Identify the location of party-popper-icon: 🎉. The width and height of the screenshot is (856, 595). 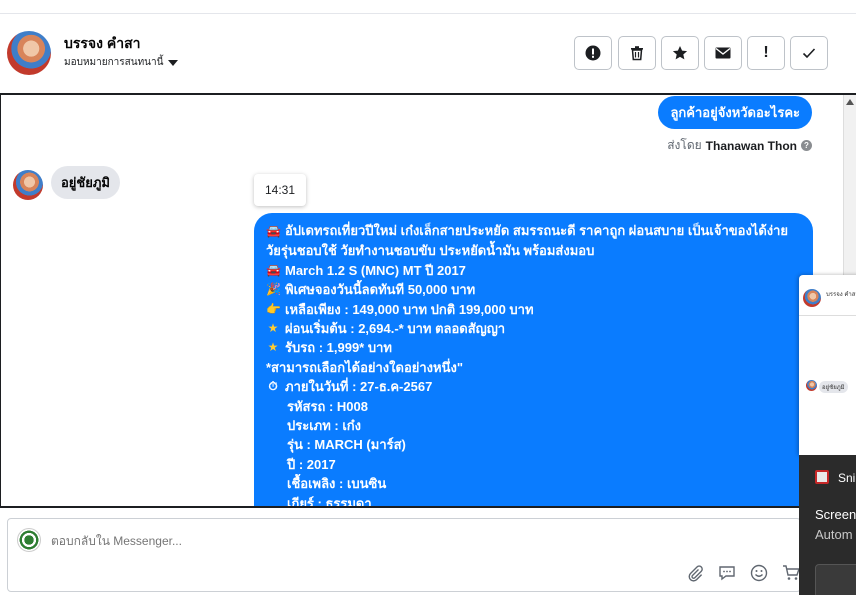
(273, 289).